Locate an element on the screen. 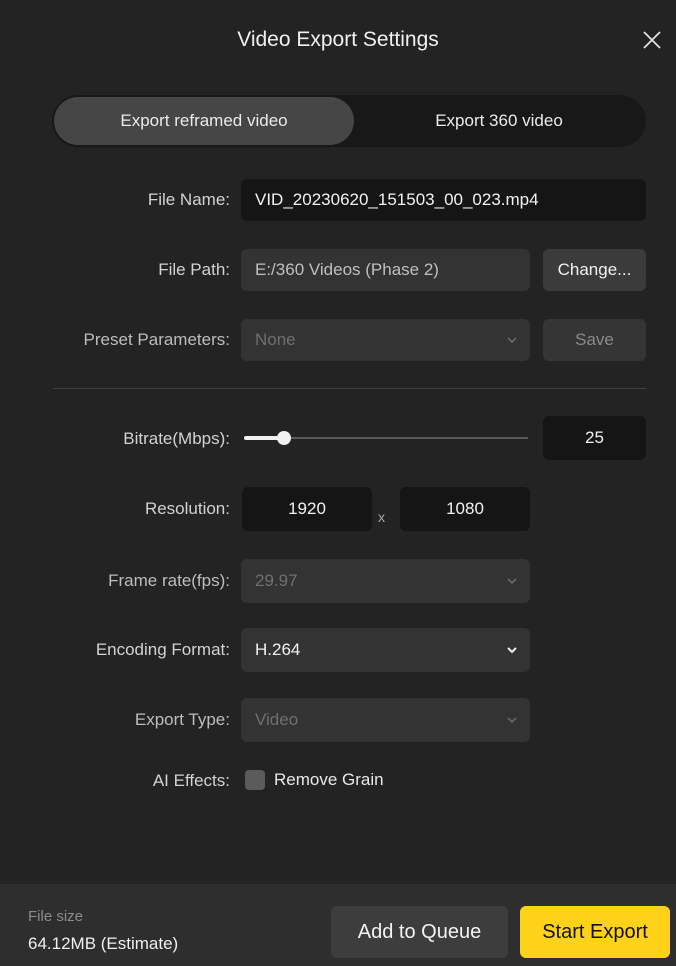 The height and width of the screenshot is (966, 676). bitrate-label: Bitrate(Mbps): is located at coordinates (176, 438).